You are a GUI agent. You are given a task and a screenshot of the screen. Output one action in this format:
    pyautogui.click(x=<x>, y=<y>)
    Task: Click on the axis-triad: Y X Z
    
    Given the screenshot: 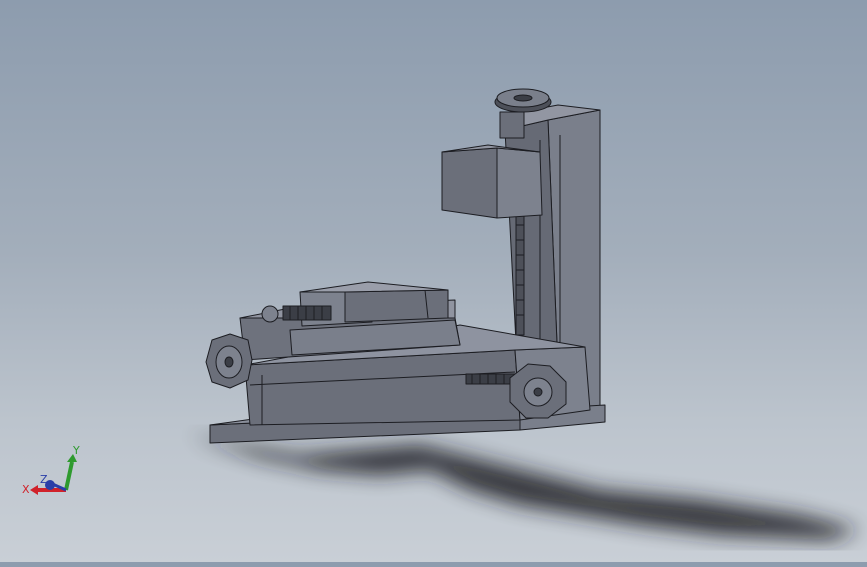 What is the action you would take?
    pyautogui.click(x=49, y=471)
    